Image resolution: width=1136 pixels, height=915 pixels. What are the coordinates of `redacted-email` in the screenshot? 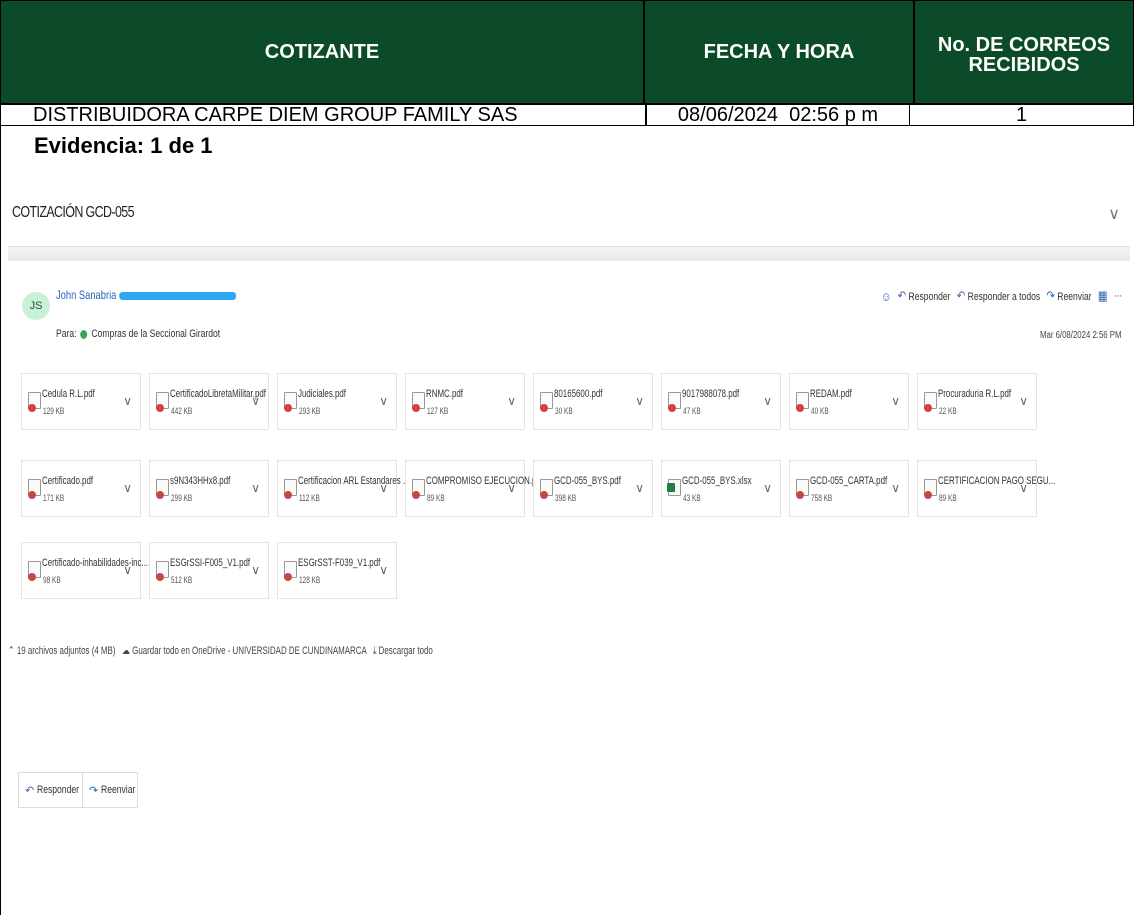 It's located at (178, 295).